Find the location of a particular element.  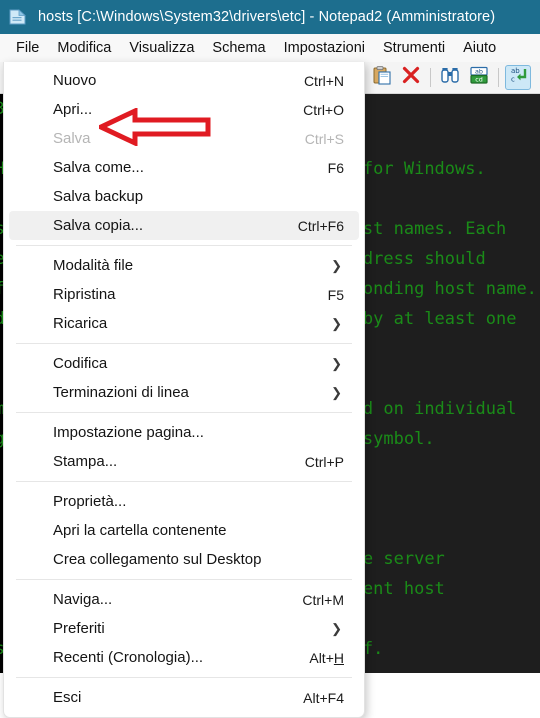

delete-button is located at coordinates (411, 77).